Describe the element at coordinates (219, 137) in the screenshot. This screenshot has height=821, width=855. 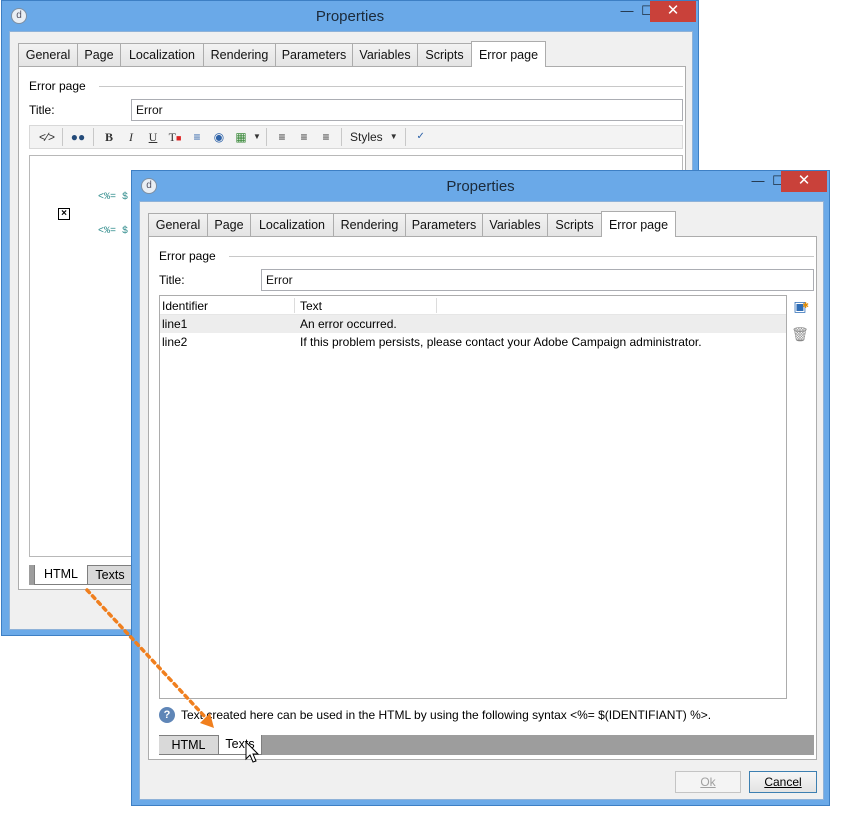
I see `link-icon: ◉` at that location.